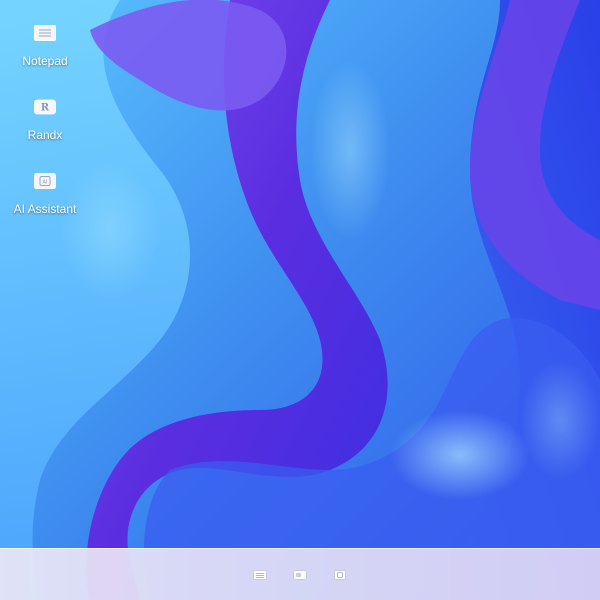 The image size is (600, 600). I want to click on desktop-icon-ai-assistant: AI AI Assistant, so click(45, 194).